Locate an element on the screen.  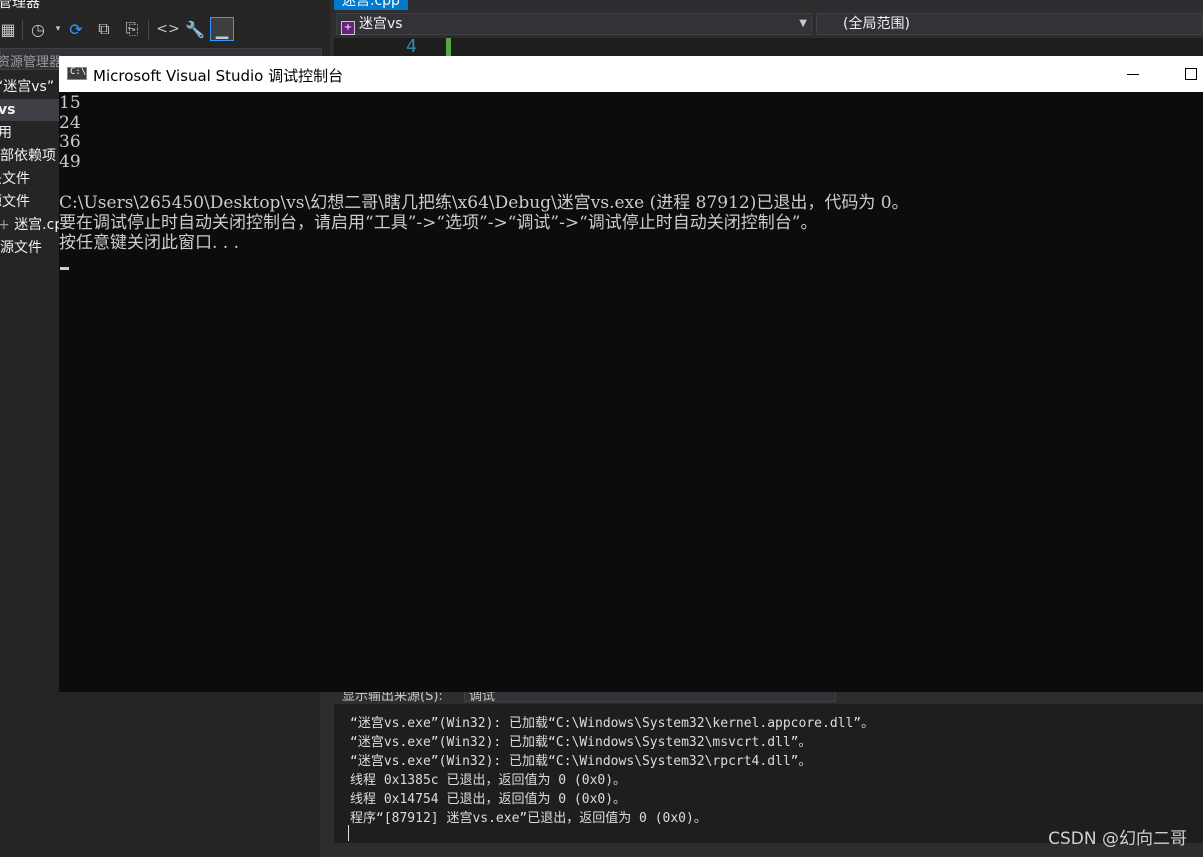
maximize-button is located at coordinates (1190, 74).